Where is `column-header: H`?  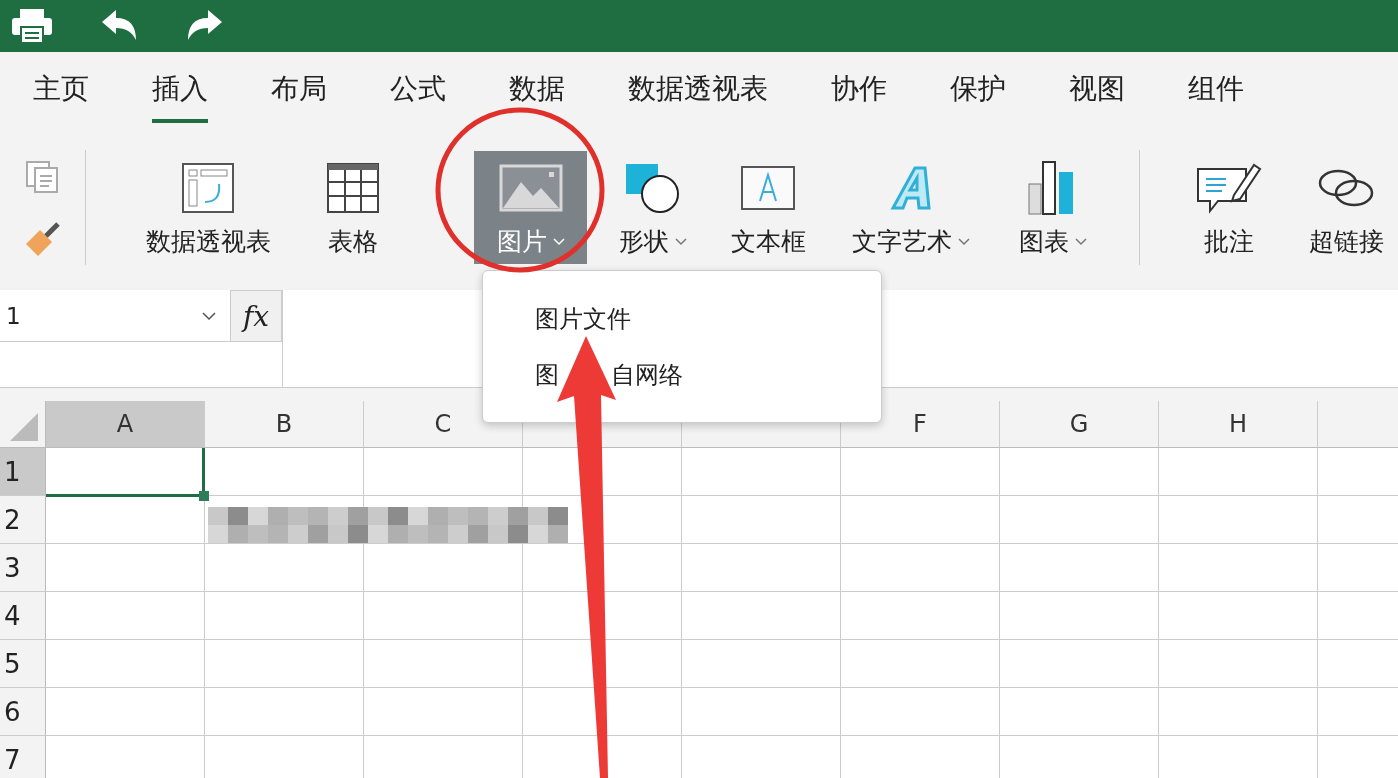
column-header: H is located at coordinates (1238, 424).